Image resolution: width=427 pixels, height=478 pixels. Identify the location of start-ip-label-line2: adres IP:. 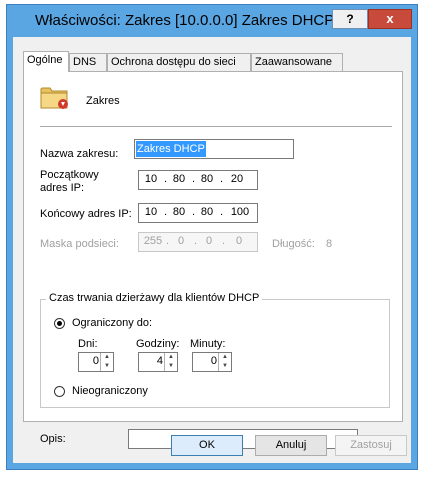
(62, 188).